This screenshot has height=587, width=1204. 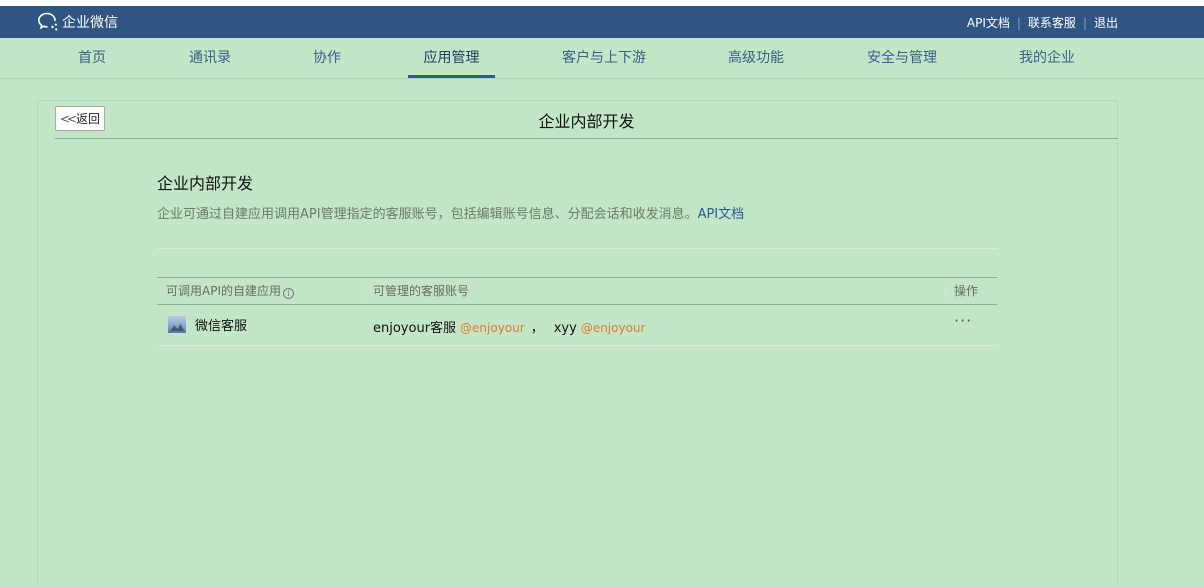 I want to click on account-name: enjoyour客服, so click(x=415, y=328).